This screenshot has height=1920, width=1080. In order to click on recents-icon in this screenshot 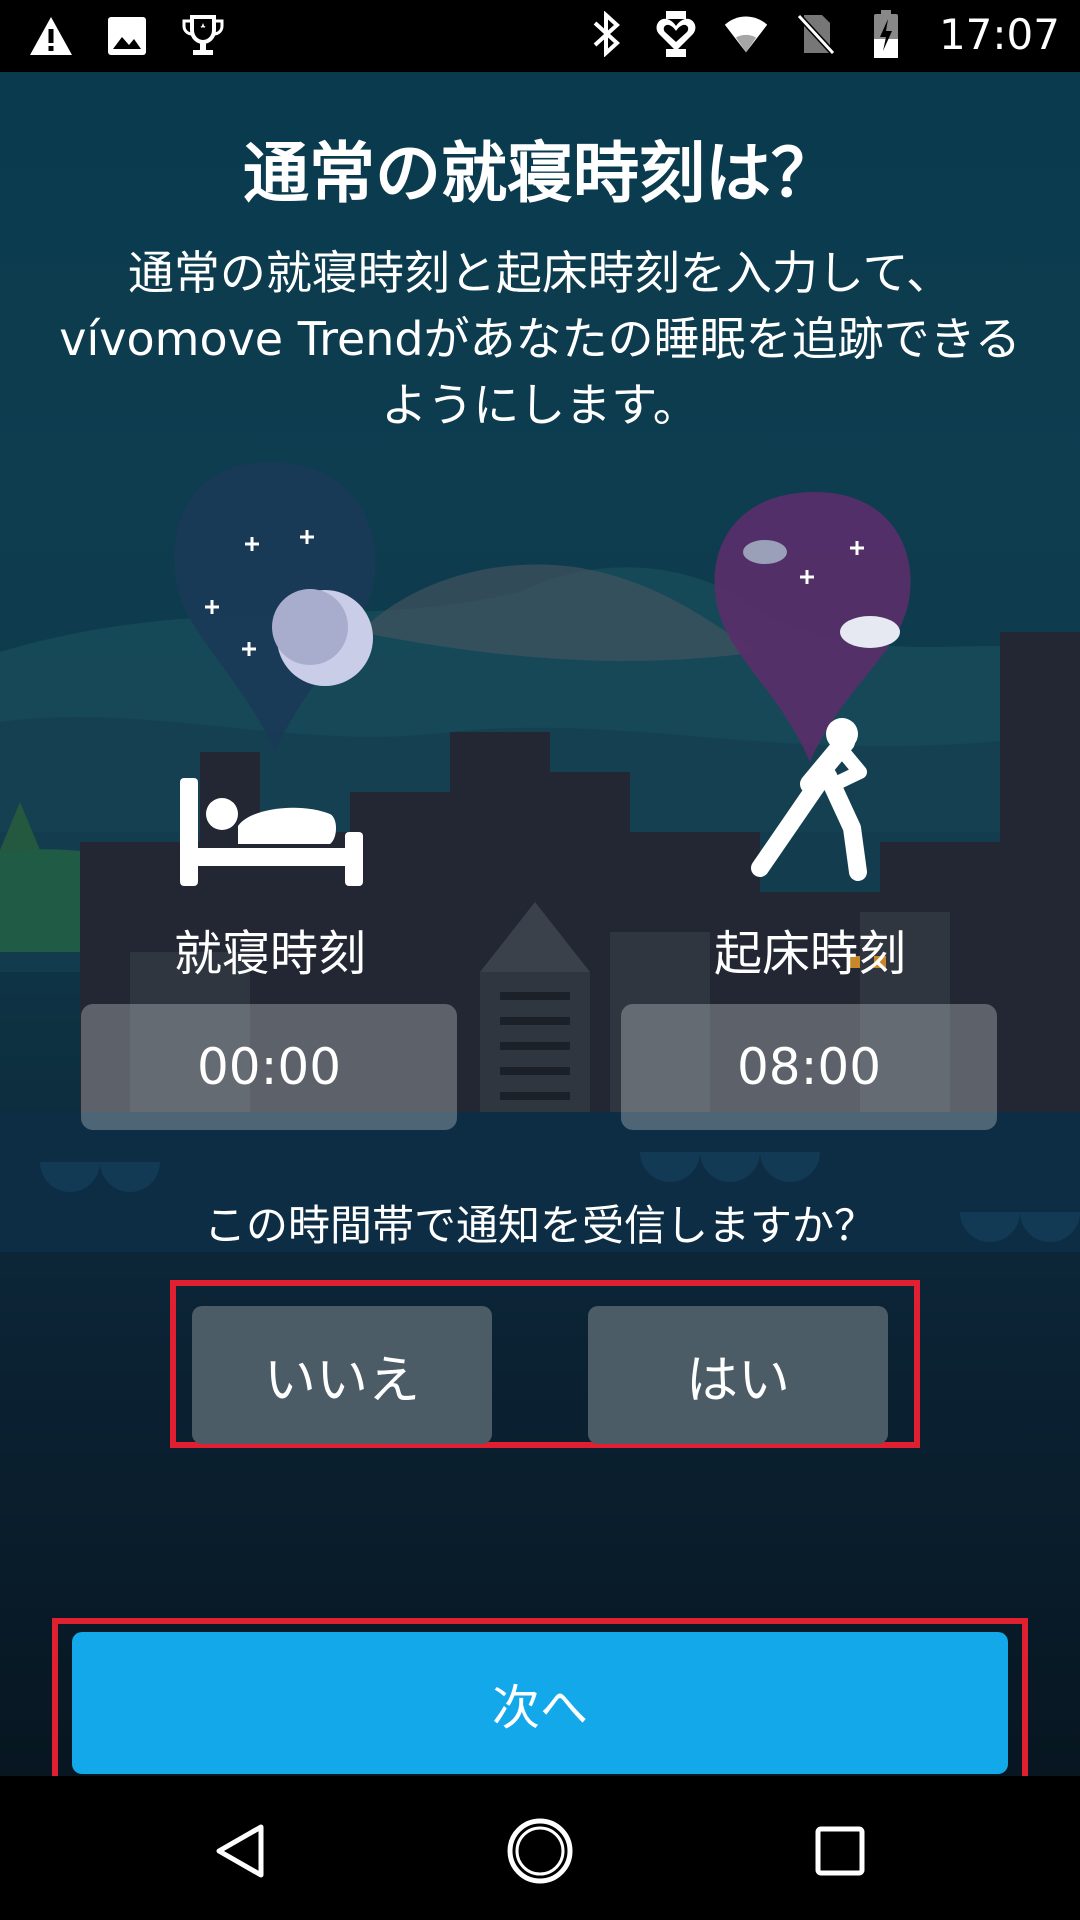, I will do `click(840, 1851)`.